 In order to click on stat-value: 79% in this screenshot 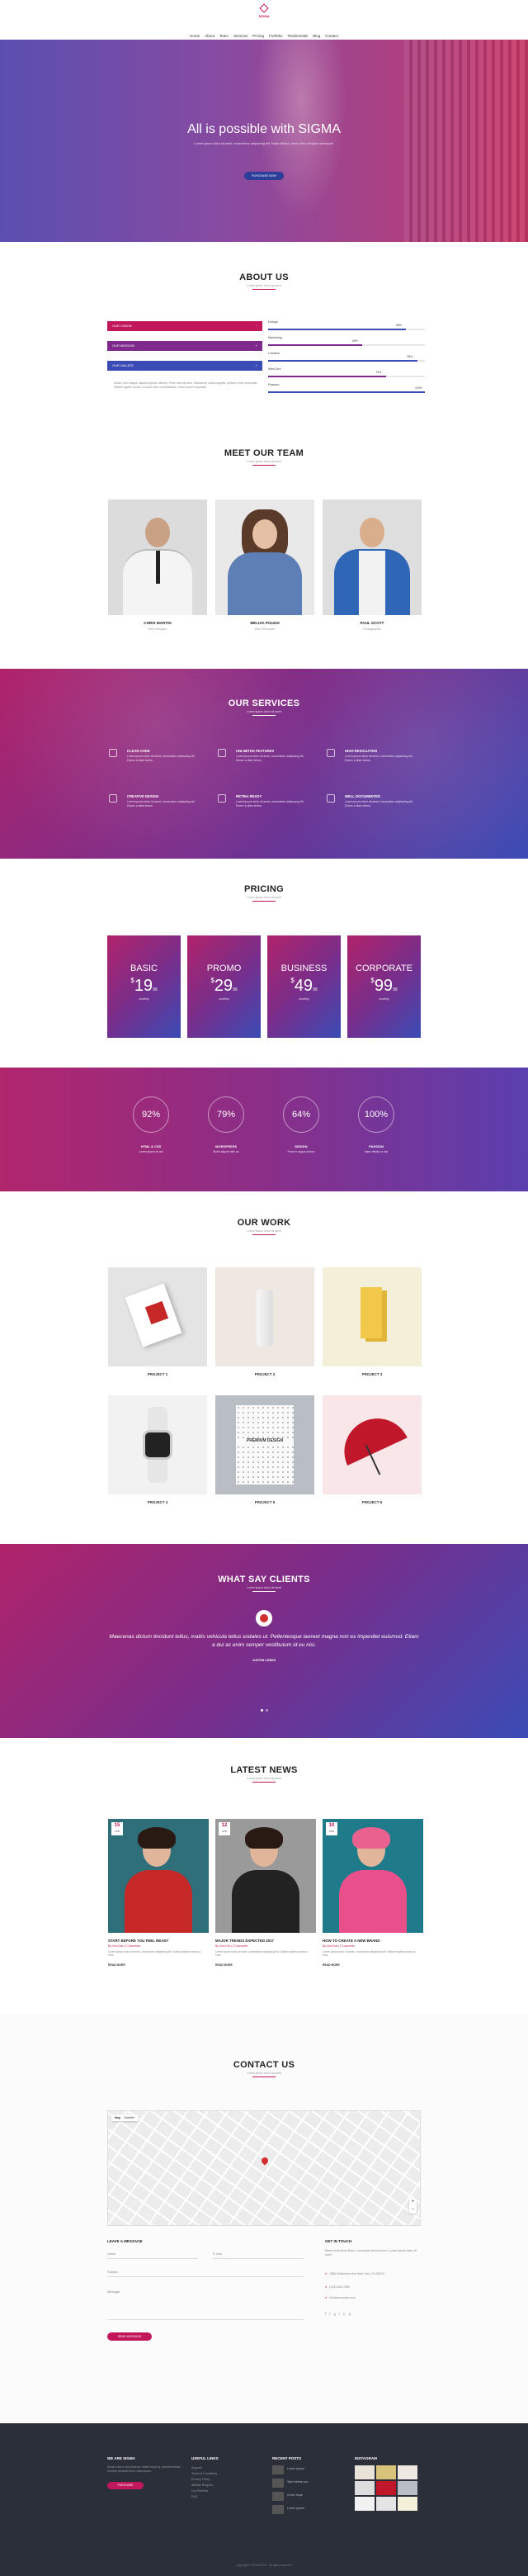, I will do `click(226, 1115)`.